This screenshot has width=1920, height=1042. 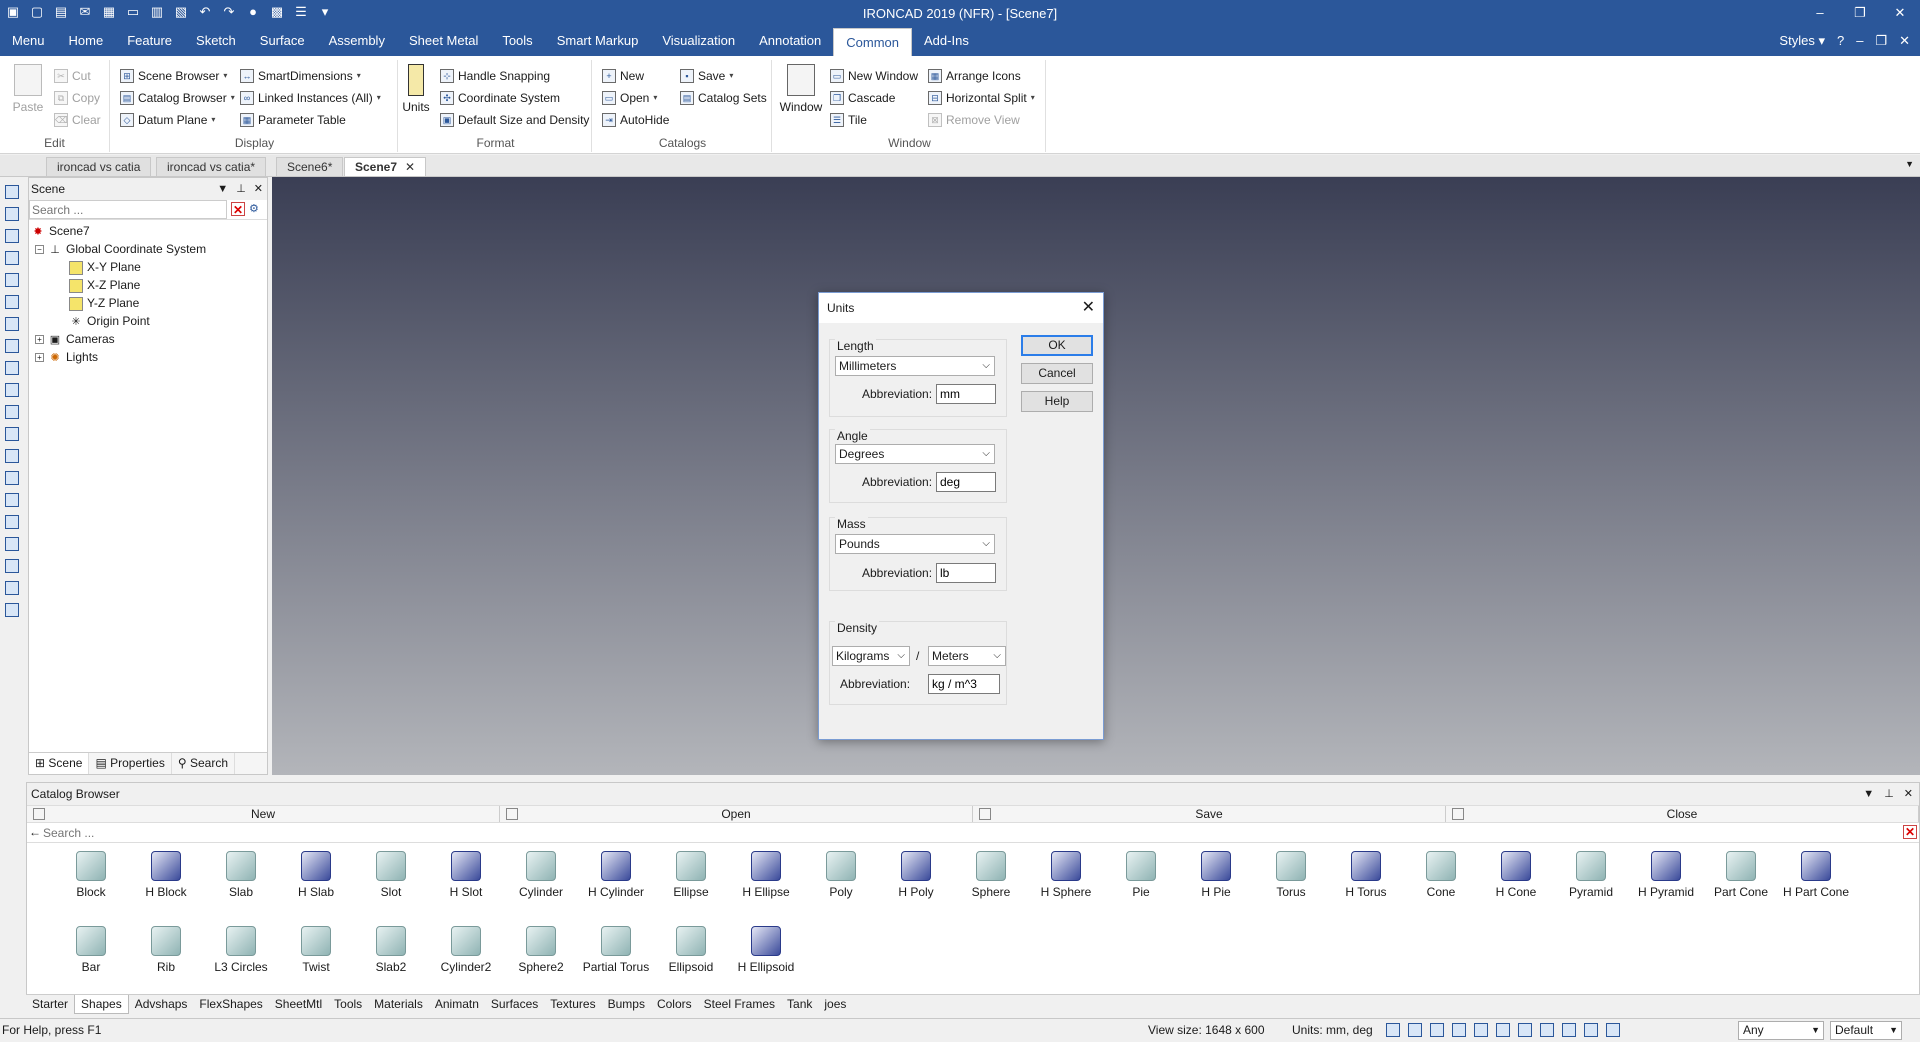 What do you see at coordinates (873, 42) in the screenshot?
I see `ribbon-tab-common: Common` at bounding box center [873, 42].